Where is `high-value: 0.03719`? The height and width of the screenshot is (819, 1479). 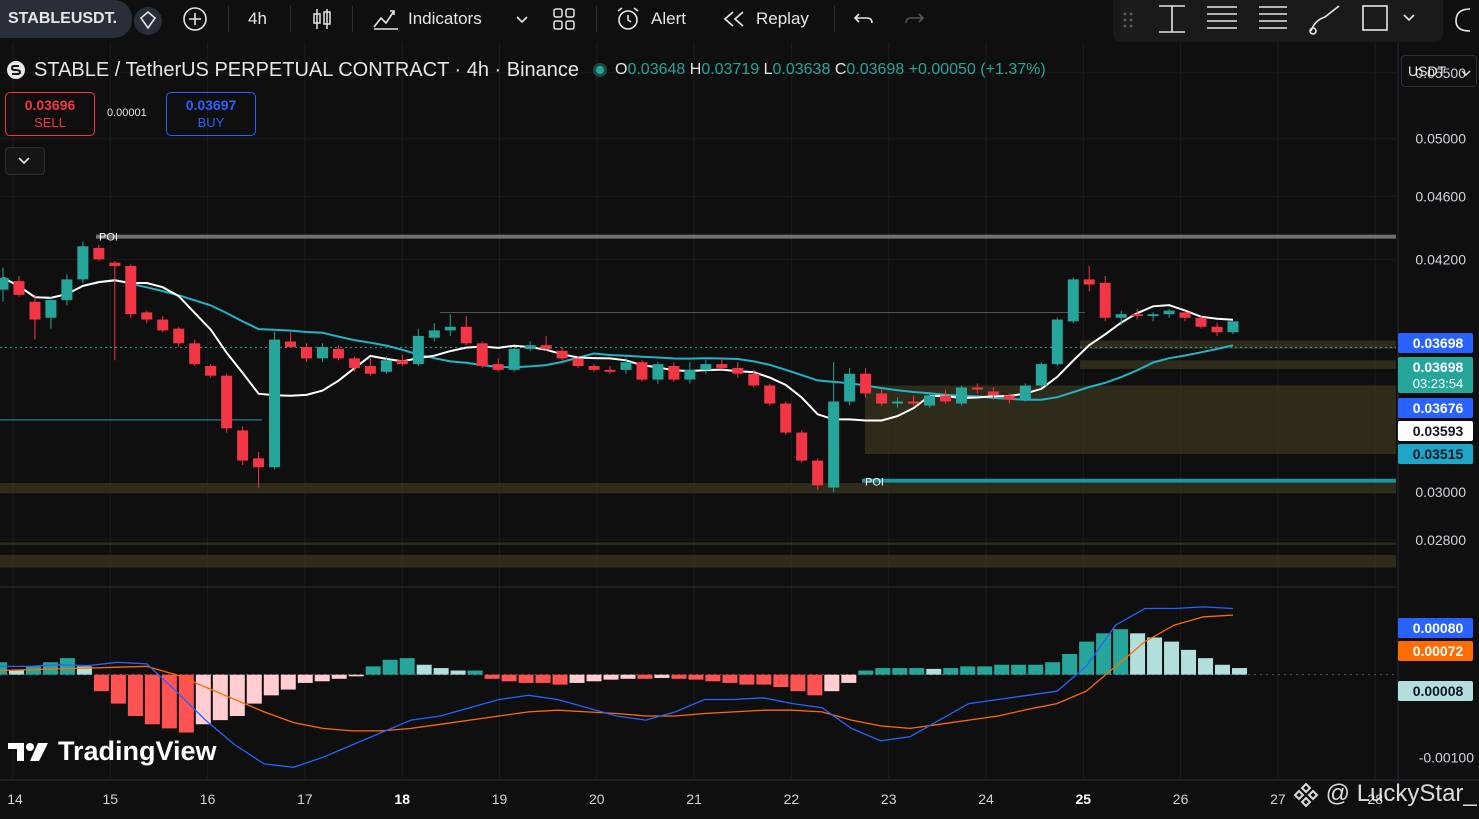 high-value: 0.03719 is located at coordinates (730, 69).